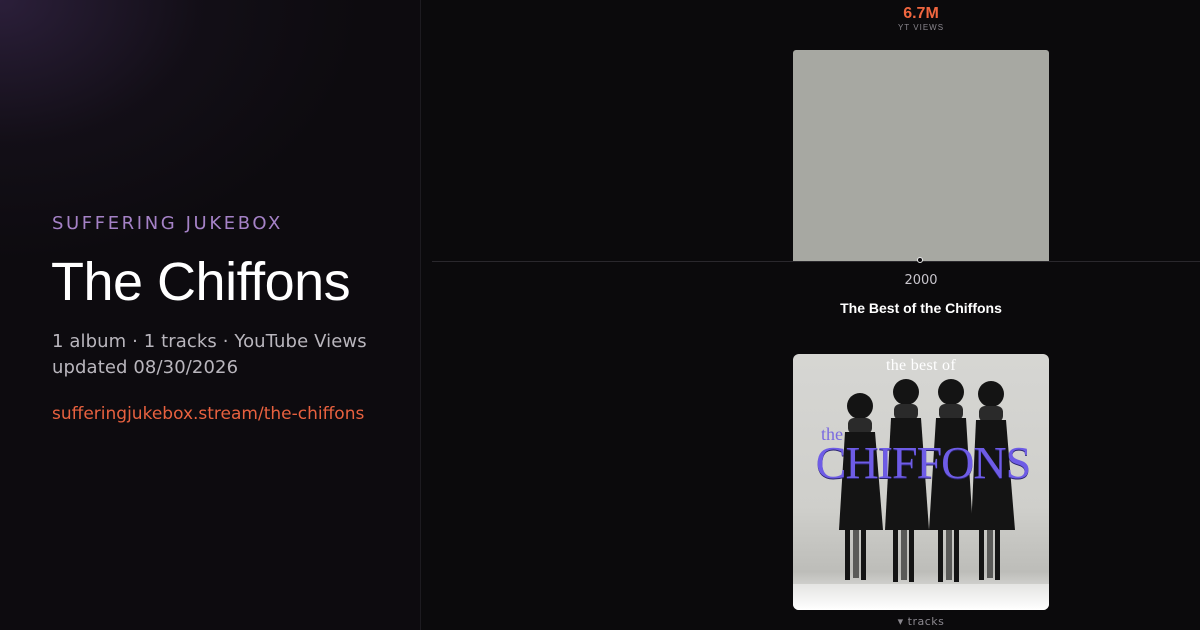 The width and height of the screenshot is (1200, 630). What do you see at coordinates (921, 155) in the screenshot?
I see `views-bar` at bounding box center [921, 155].